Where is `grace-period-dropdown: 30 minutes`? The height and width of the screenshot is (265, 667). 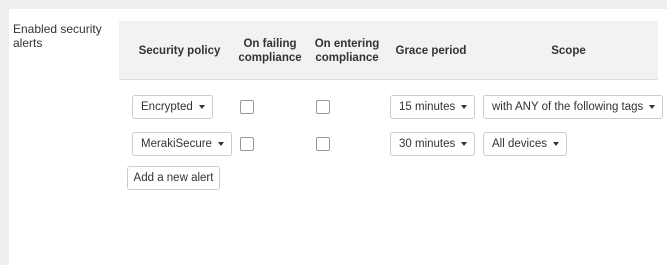 grace-period-dropdown: 30 minutes is located at coordinates (433, 144).